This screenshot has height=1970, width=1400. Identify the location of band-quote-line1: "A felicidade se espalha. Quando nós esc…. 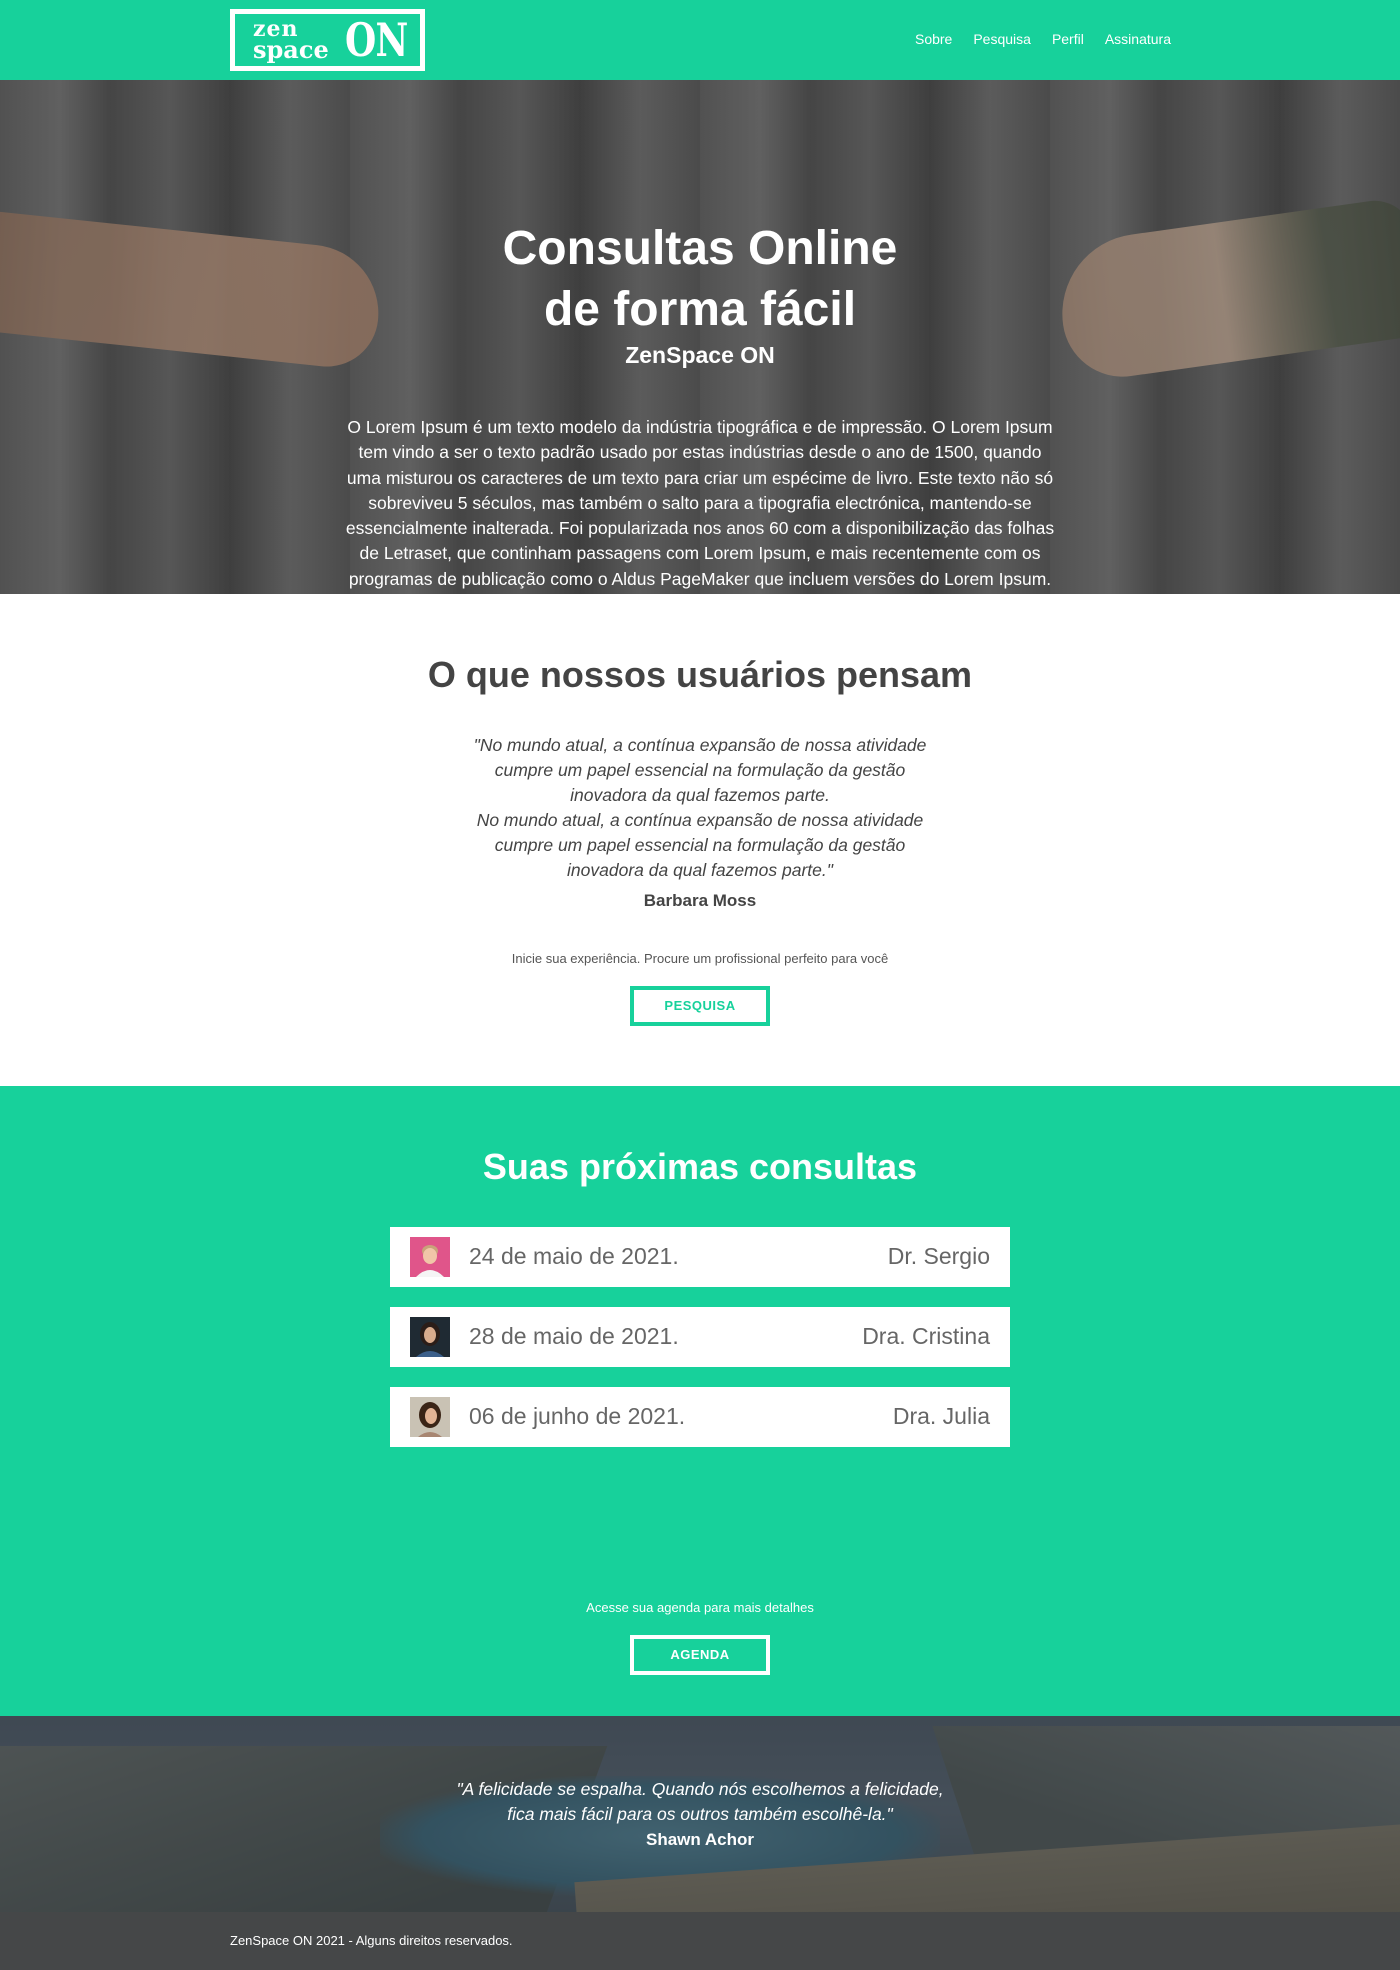
(700, 1789).